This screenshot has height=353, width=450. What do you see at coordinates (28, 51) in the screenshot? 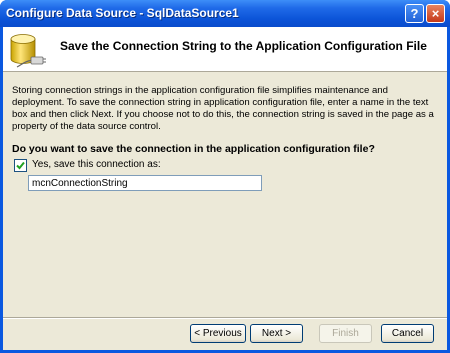
I see `database-icon` at bounding box center [28, 51].